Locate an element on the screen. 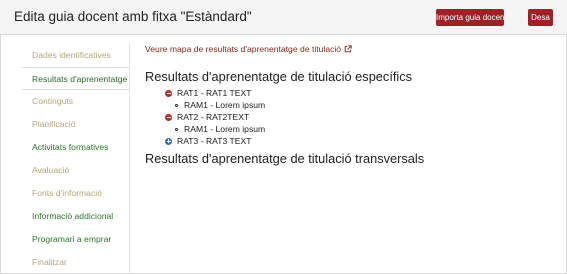  sidebar-item-finalitzar: Finalitzar is located at coordinates (76, 262).